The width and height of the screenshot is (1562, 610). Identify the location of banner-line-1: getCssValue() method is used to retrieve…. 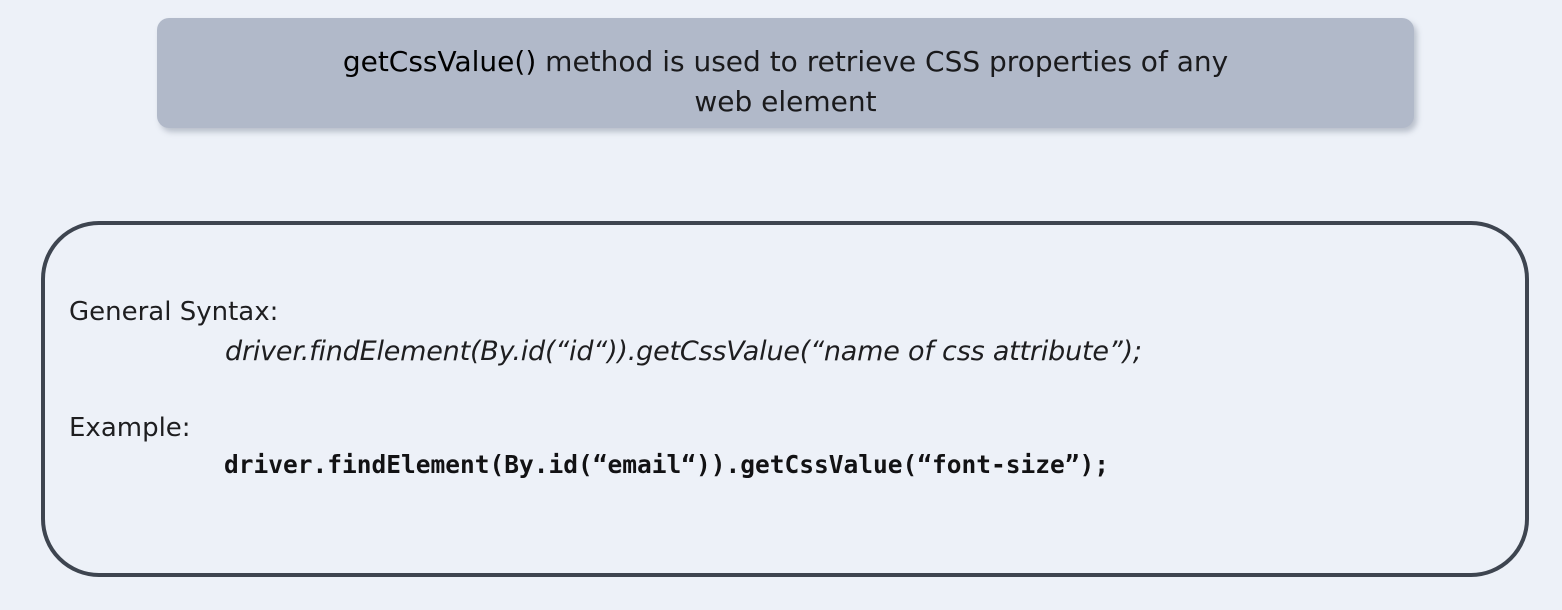
(785, 62).